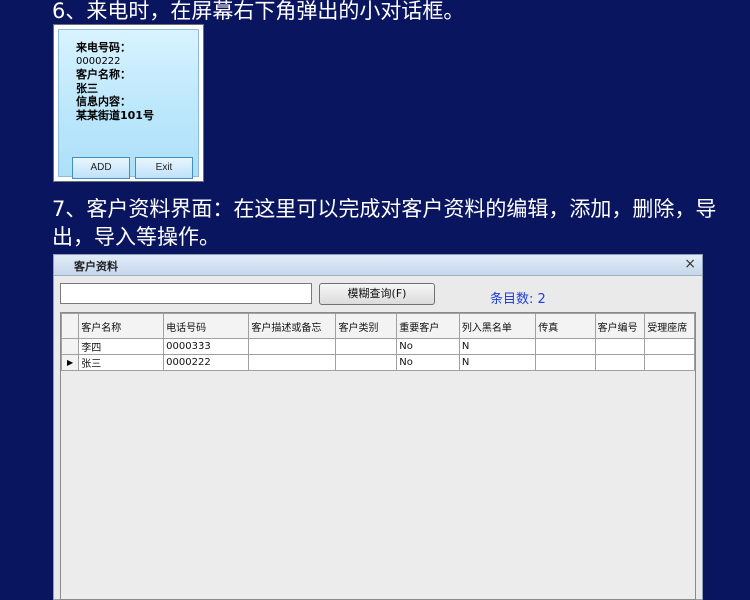 The width and height of the screenshot is (750, 600). I want to click on current-row-arrow-icon: ▶, so click(70, 362).